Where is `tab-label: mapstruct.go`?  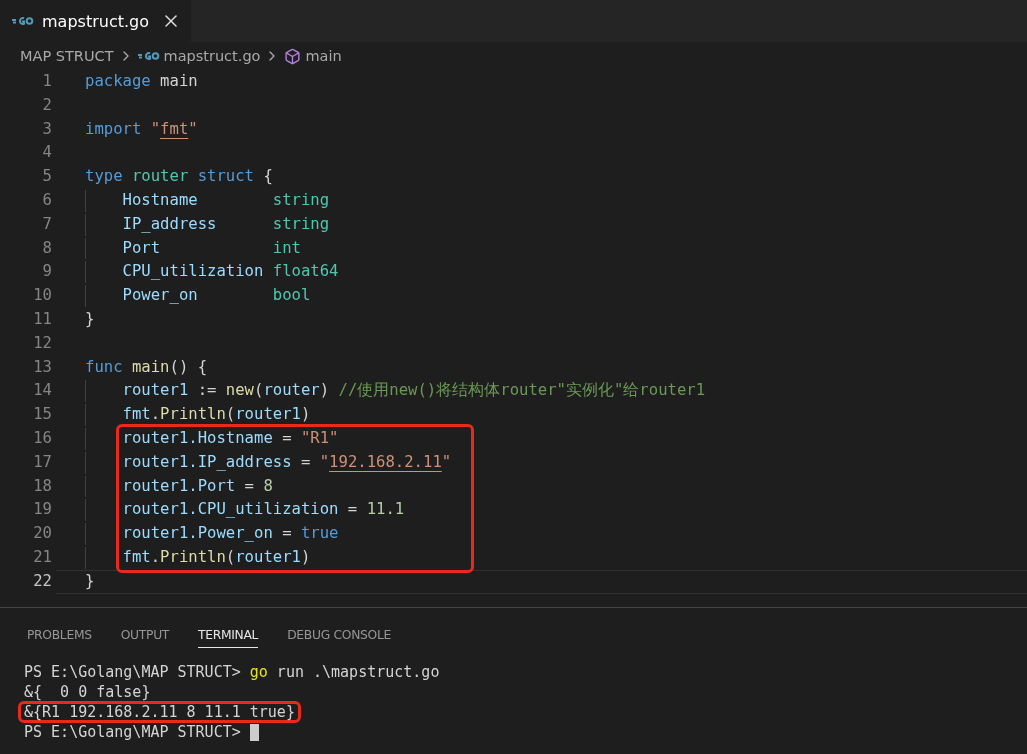
tab-label: mapstruct.go is located at coordinates (95, 21).